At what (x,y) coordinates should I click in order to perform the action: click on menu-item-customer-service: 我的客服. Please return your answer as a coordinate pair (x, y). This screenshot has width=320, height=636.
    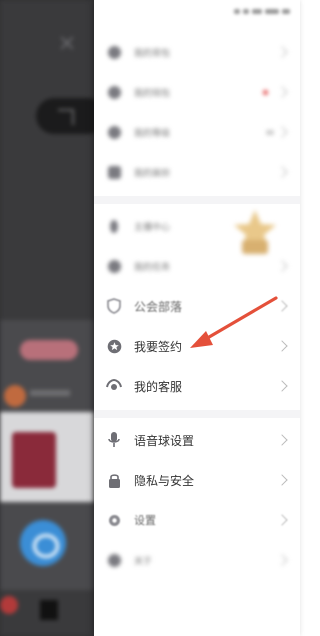
    Looking at the image, I should click on (197, 386).